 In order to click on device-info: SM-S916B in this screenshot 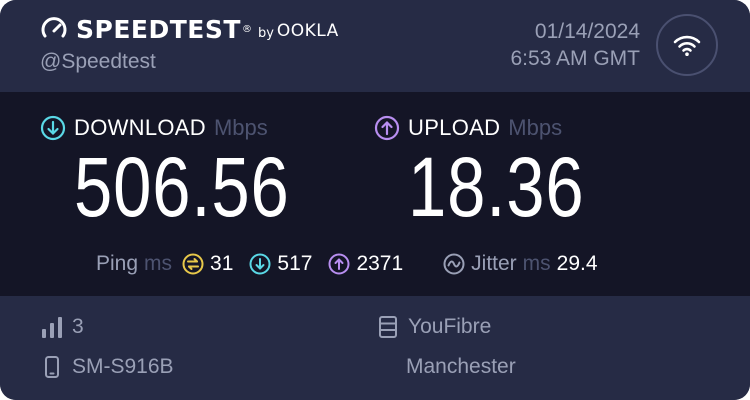, I will do `click(107, 367)`.